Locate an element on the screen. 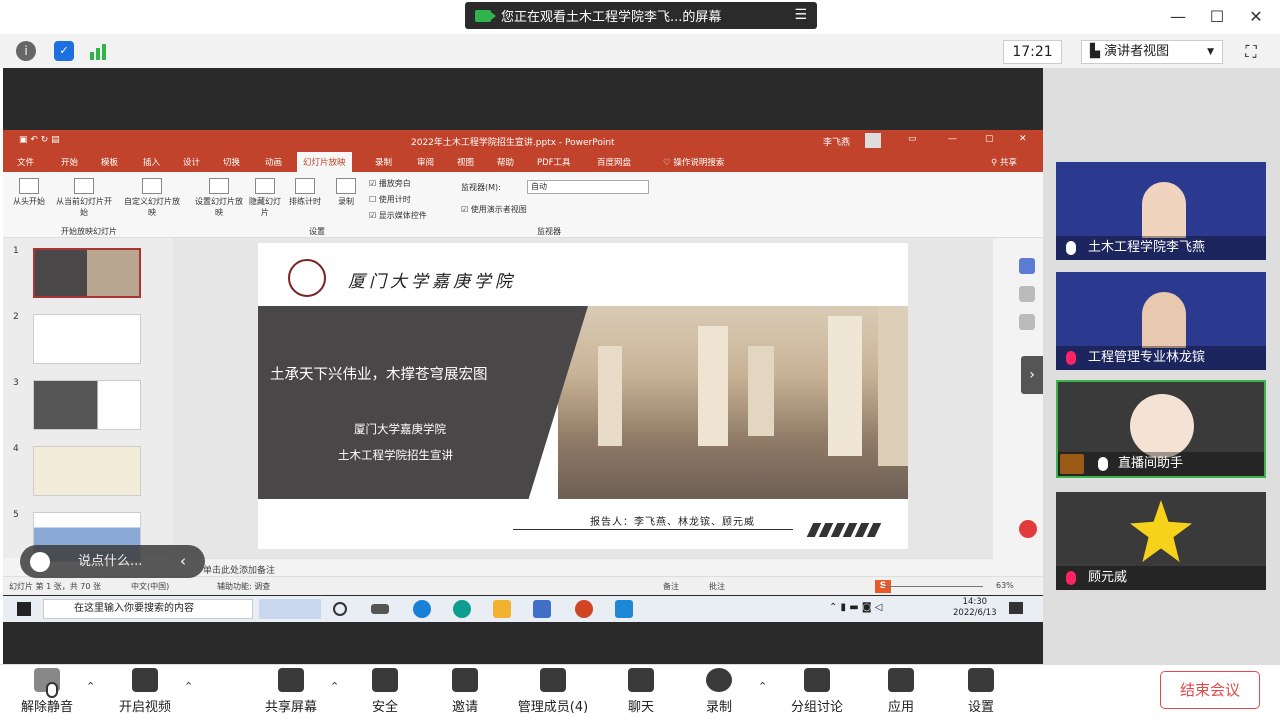 The height and width of the screenshot is (720, 1280). maximize-icon: ☐ is located at coordinates (1217, 17).